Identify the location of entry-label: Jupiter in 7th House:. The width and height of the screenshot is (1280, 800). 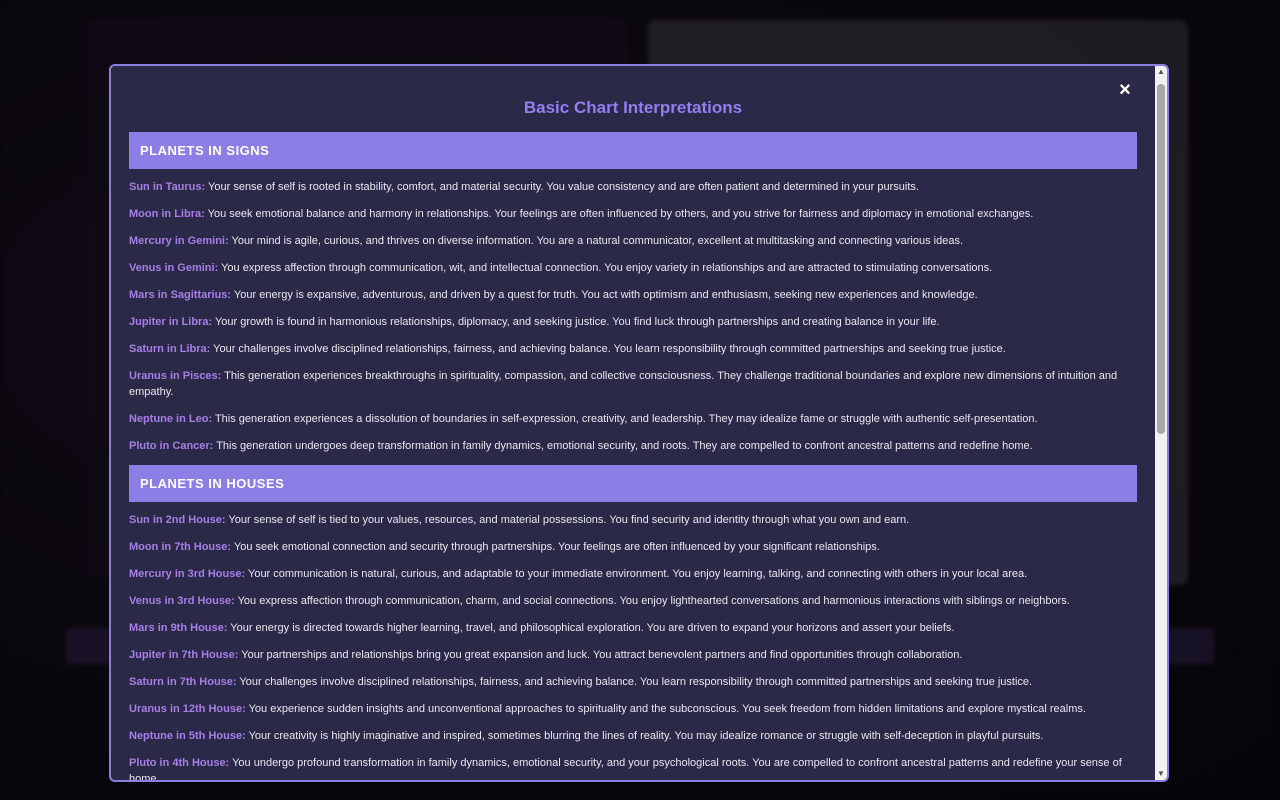
(184, 655).